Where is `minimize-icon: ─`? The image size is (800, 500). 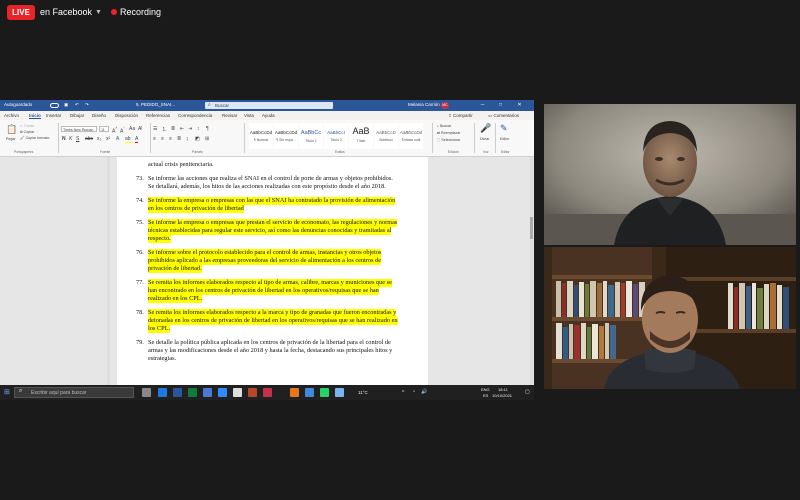
minimize-icon: ─ is located at coordinates (482, 105).